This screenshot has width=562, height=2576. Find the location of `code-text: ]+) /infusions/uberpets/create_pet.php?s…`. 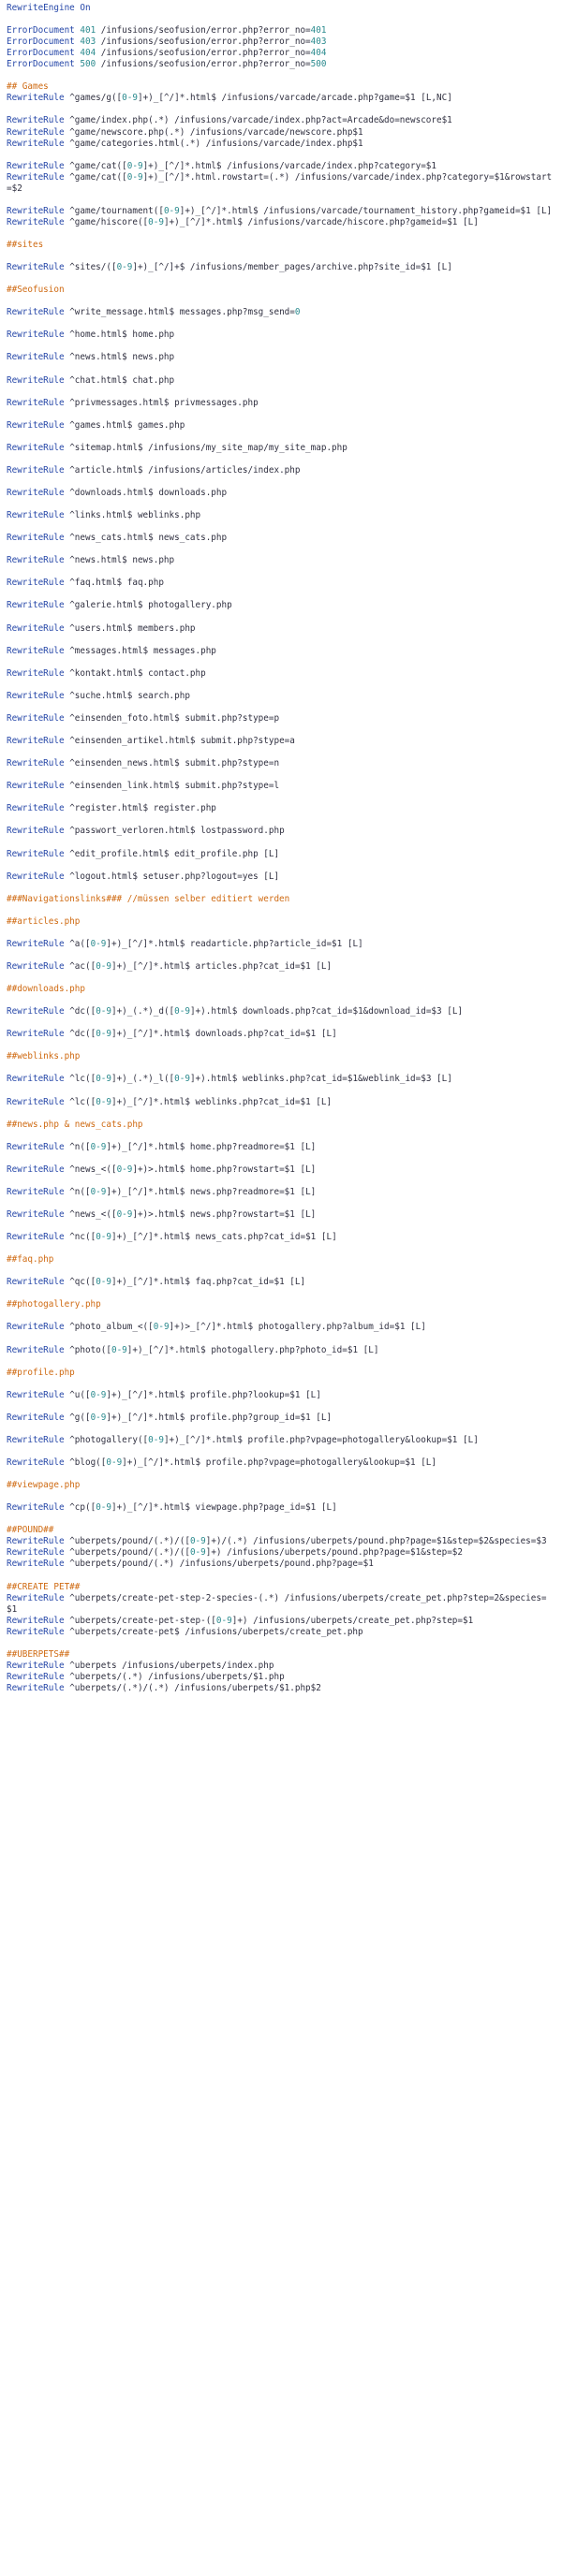

code-text: ]+) /infusions/uberpets/create_pet.php?s… is located at coordinates (352, 1620).